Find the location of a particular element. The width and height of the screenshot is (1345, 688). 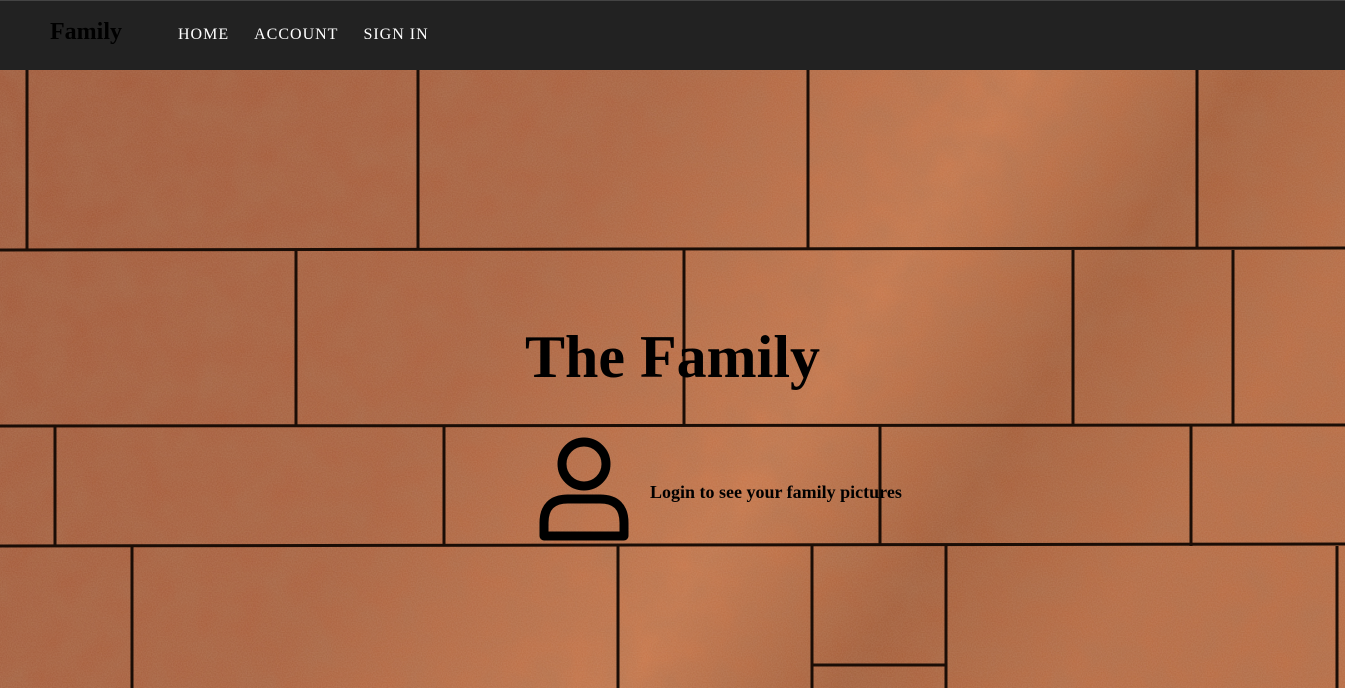

user-icon is located at coordinates (584, 489).